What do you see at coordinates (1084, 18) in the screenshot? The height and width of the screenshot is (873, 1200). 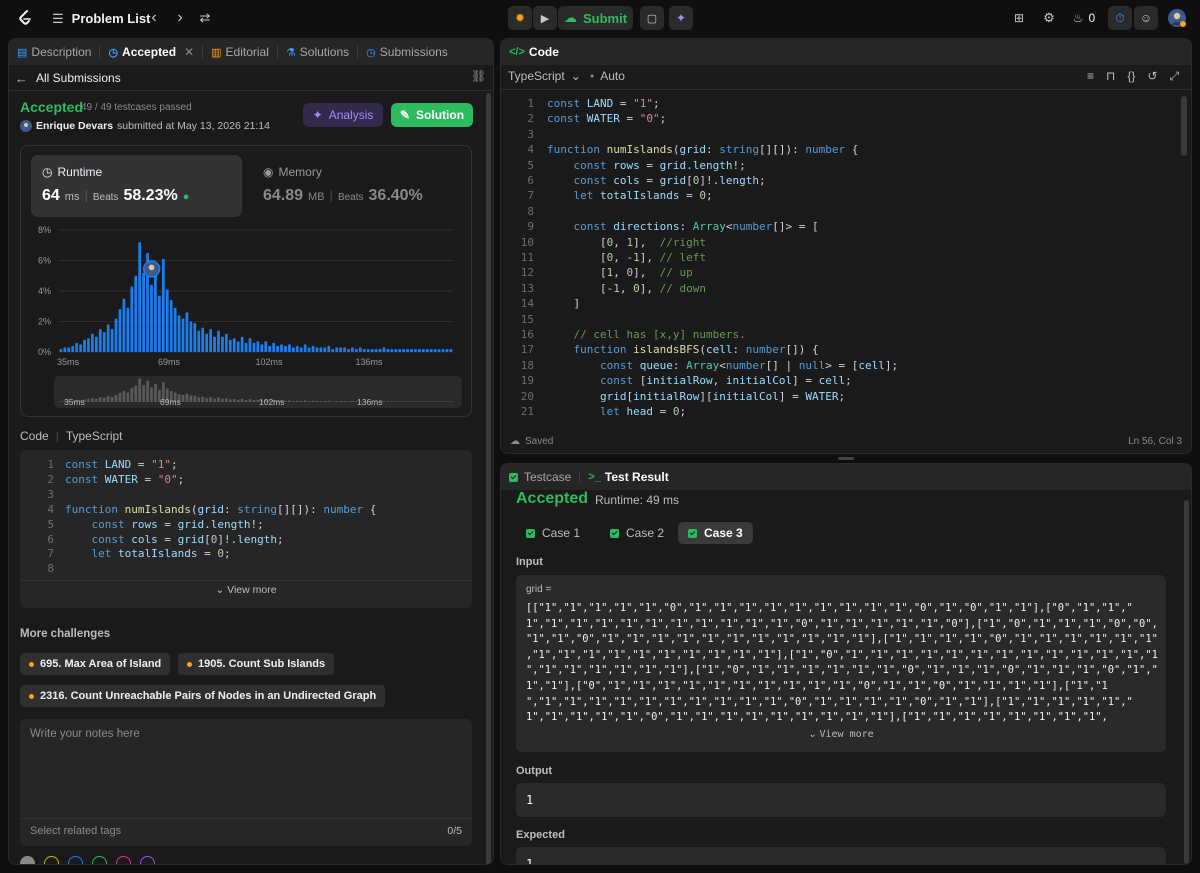 I see `streak-counter: ♨ 0` at bounding box center [1084, 18].